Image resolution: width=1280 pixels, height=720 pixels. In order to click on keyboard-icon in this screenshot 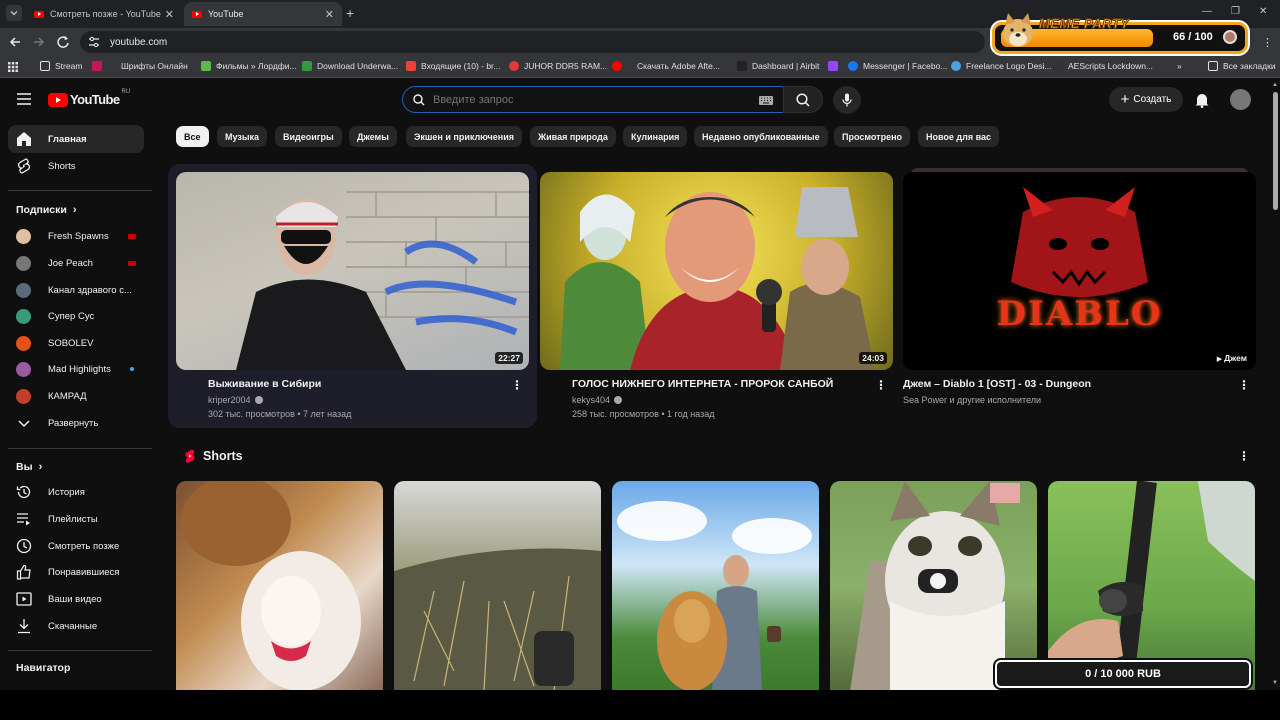, I will do `click(766, 100)`.